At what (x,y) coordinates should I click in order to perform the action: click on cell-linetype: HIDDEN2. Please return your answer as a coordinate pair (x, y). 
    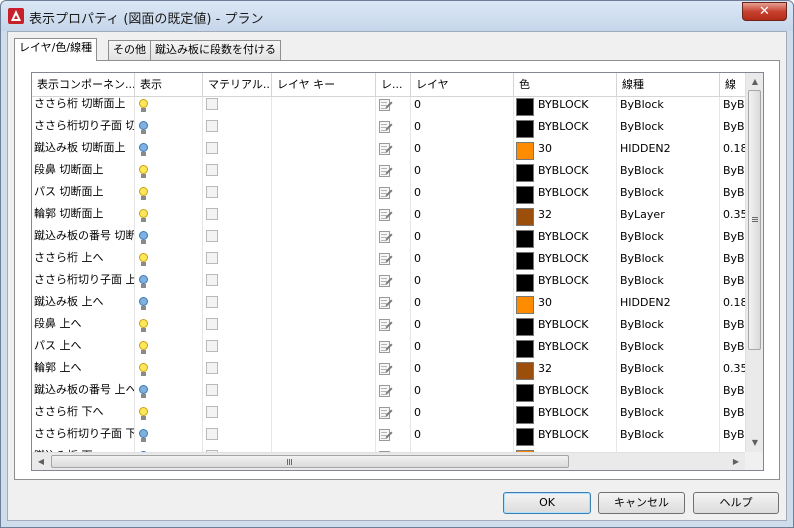
    Looking at the image, I should click on (668, 152).